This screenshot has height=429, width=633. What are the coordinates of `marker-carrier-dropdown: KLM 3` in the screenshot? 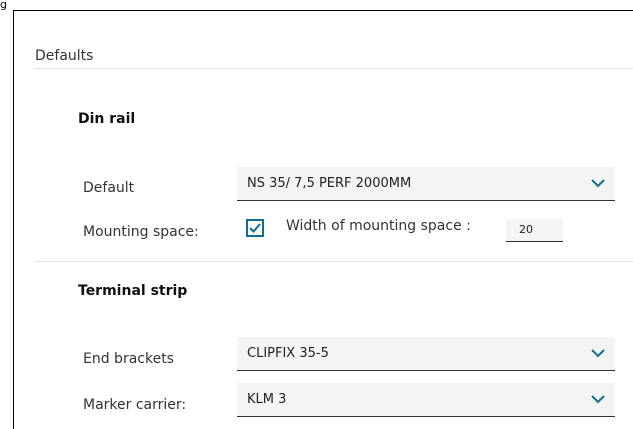 It's located at (426, 400).